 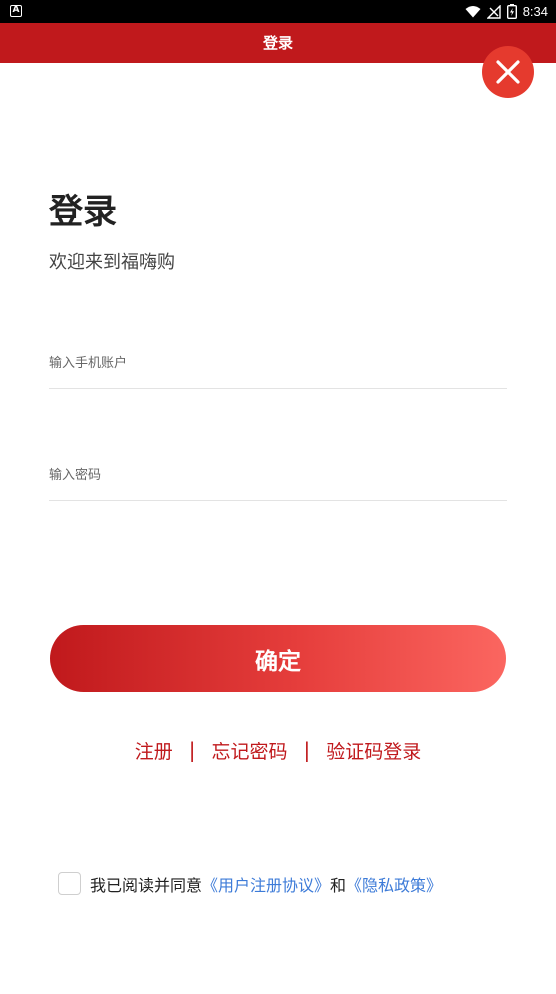 I want to click on wifi-icon, so click(x=473, y=12).